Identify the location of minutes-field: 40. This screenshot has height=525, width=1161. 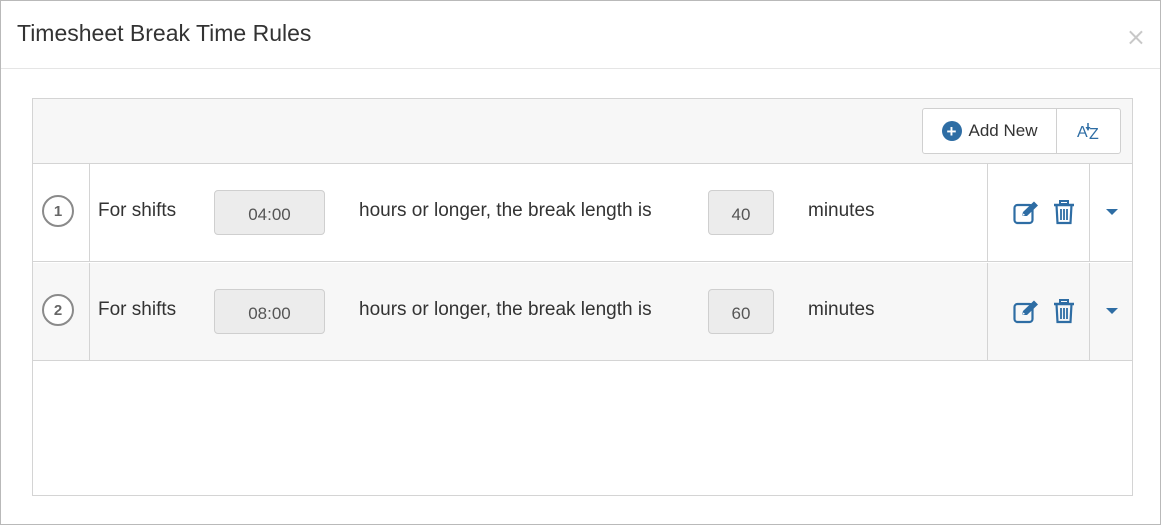
(741, 212).